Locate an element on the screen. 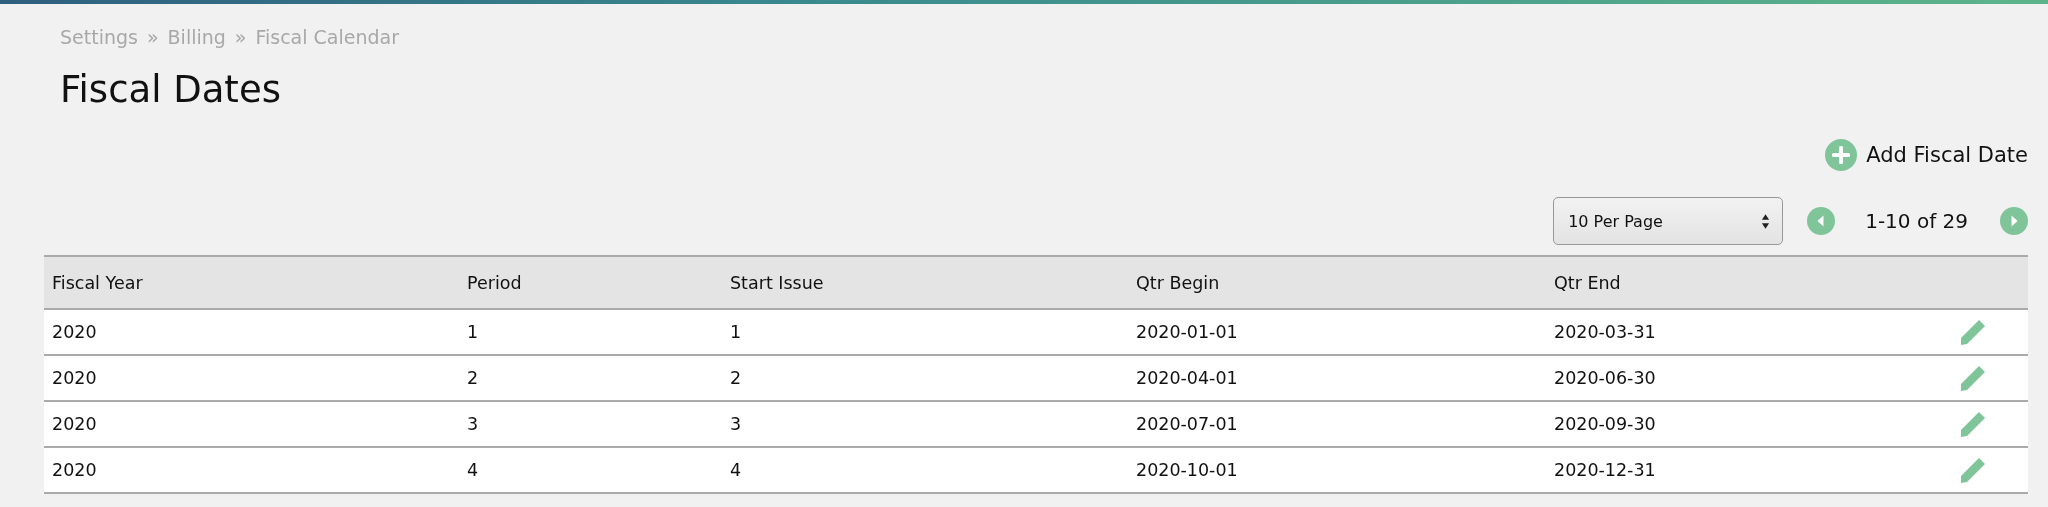  sort-arrows-icon is located at coordinates (1766, 221).